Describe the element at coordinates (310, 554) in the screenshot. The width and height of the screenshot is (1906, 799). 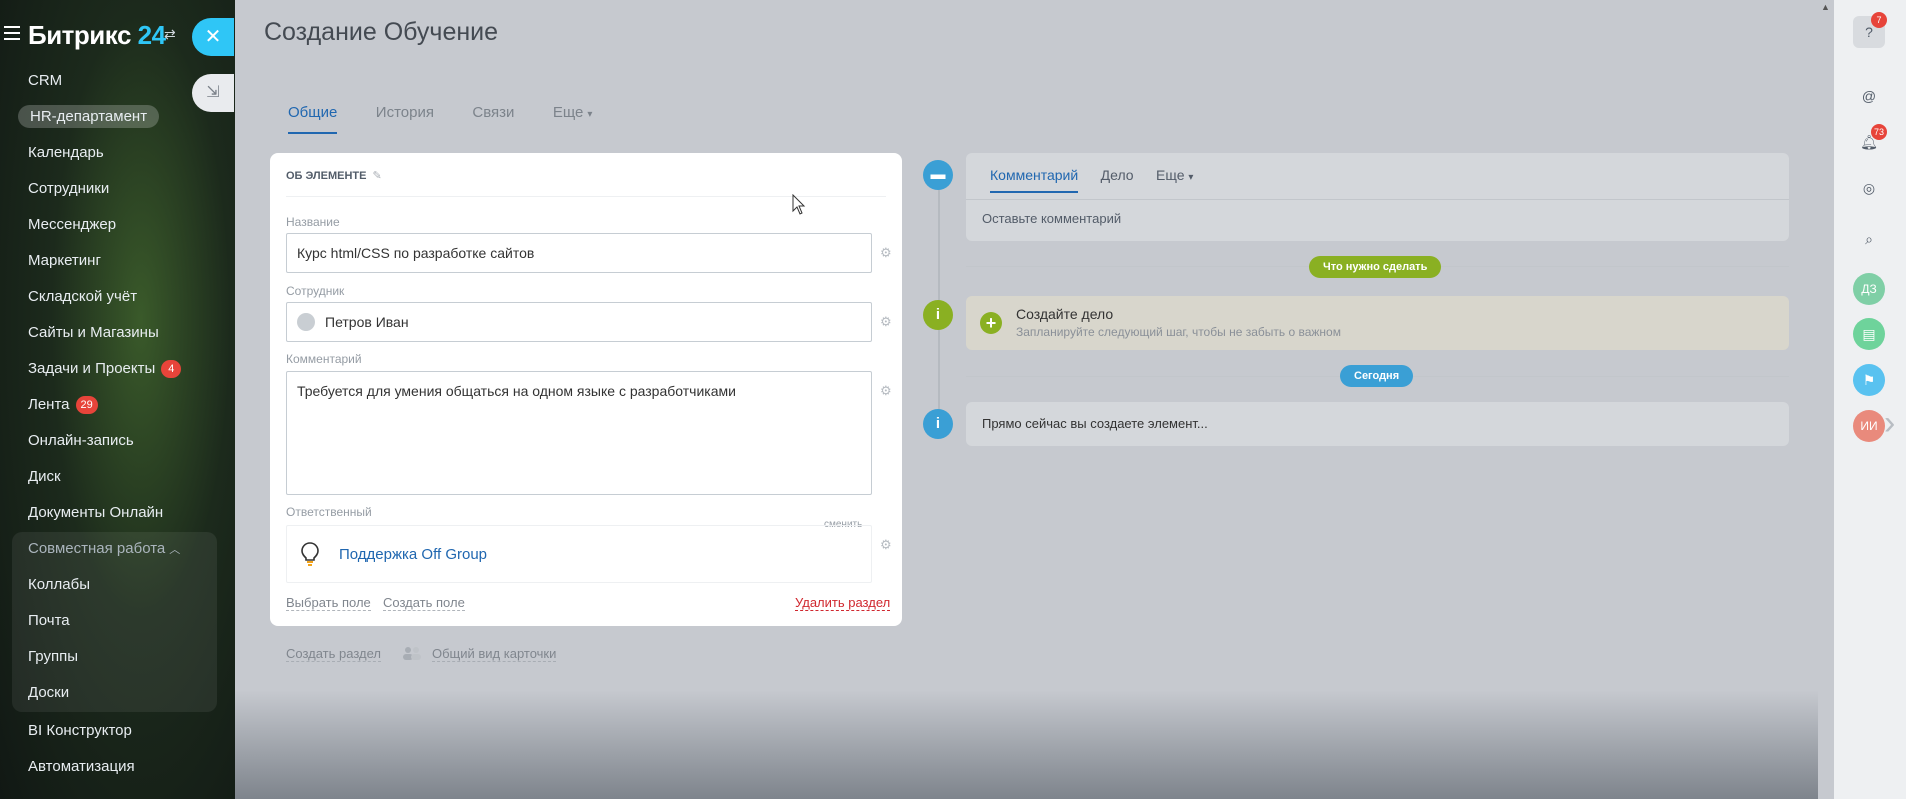
I see `lightbulb-icon` at that location.